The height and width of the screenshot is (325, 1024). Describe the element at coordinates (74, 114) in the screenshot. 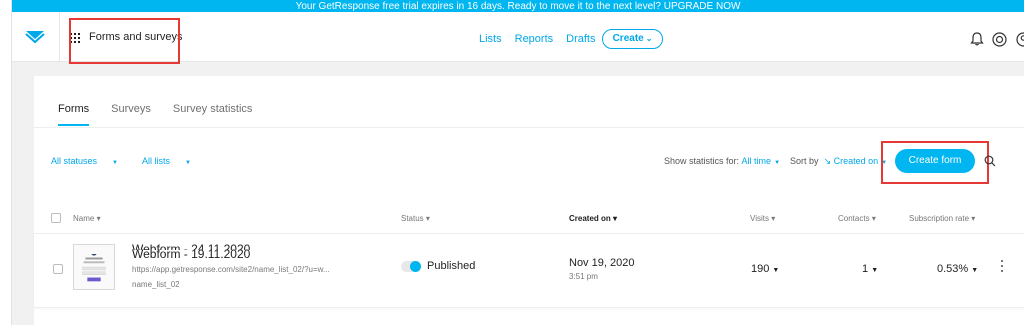

I see `tab-forms: Forms` at that location.